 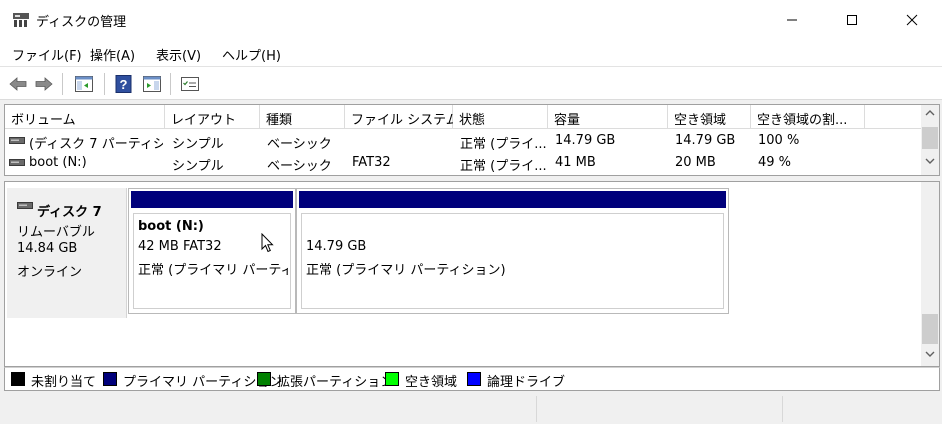 What do you see at coordinates (893, 117) in the screenshot?
I see `column-header-filler` at bounding box center [893, 117].